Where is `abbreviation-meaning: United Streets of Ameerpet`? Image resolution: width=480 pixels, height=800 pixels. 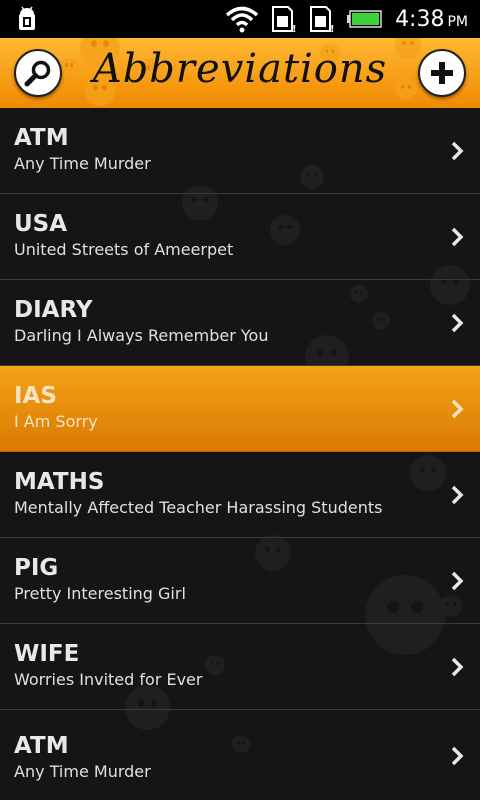 abbreviation-meaning: United Streets of Ameerpet is located at coordinates (124, 249).